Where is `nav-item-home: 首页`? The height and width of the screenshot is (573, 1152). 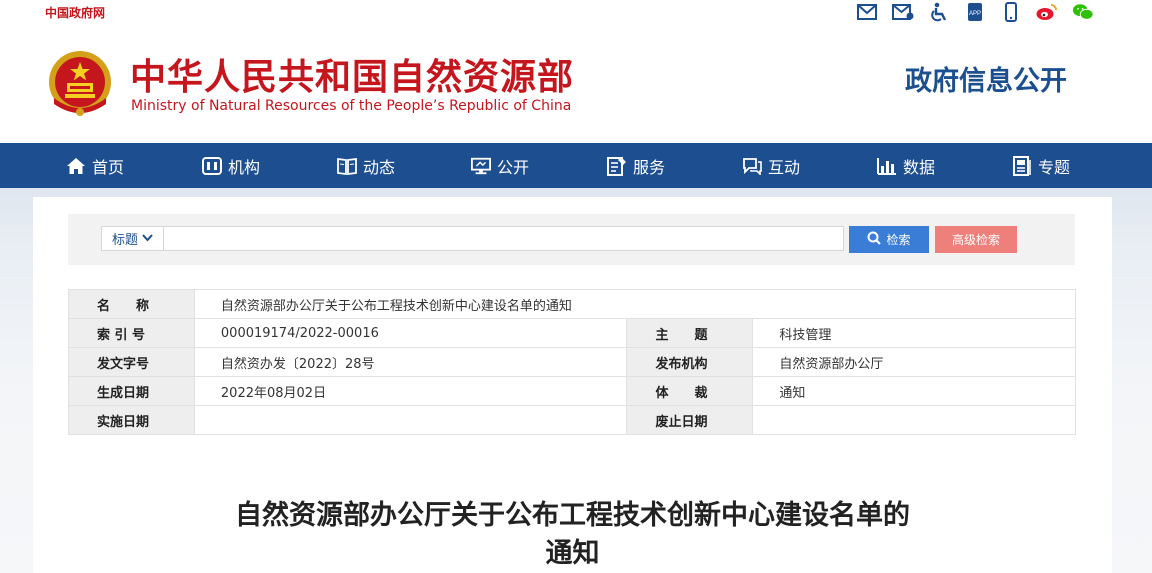 nav-item-home: 首页 is located at coordinates (95, 165).